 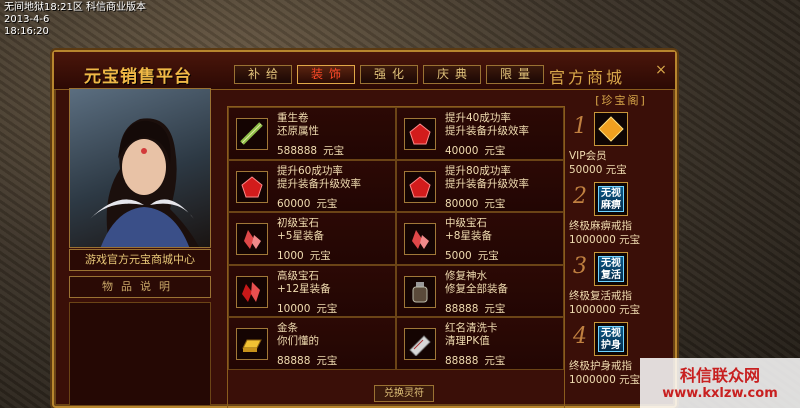 I want to click on item-name: 提升40成功率, so click(x=478, y=118).